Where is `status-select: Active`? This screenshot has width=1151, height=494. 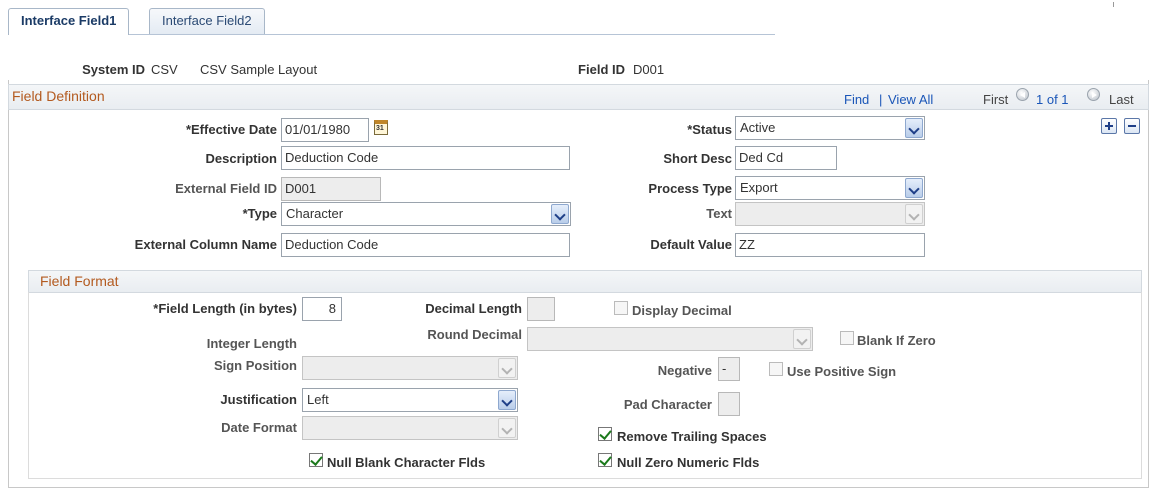
status-select: Active is located at coordinates (830, 128).